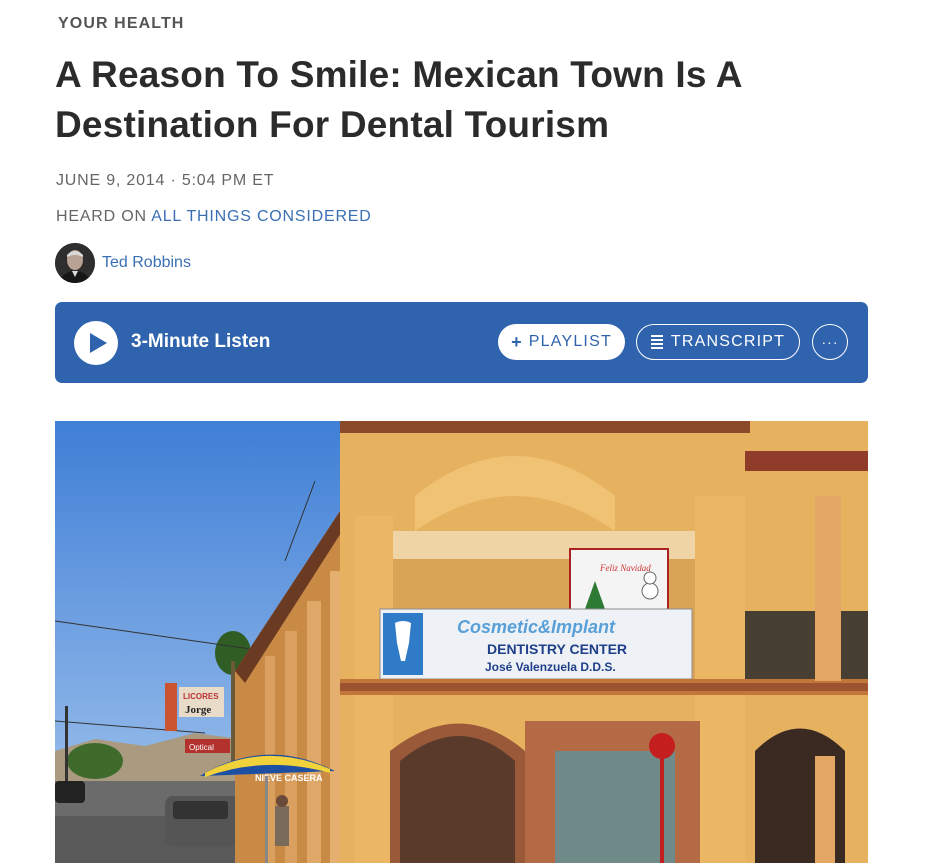 Image resolution: width=950 pixels, height=863 pixels. What do you see at coordinates (550, 667) in the screenshot?
I see `sign-dentist: José Valenzuela D.D.S.` at bounding box center [550, 667].